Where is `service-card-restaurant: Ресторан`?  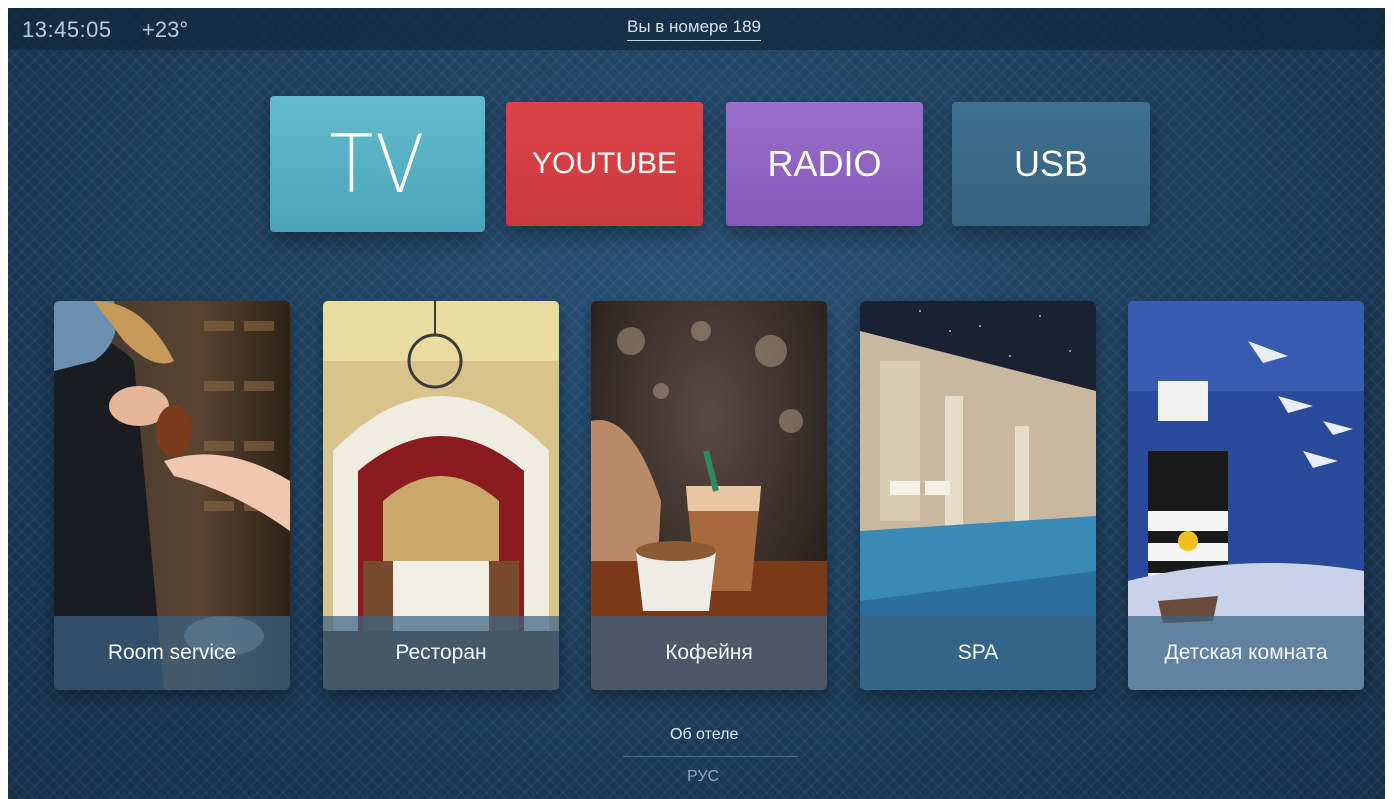 service-card-restaurant: Ресторан is located at coordinates (441, 495).